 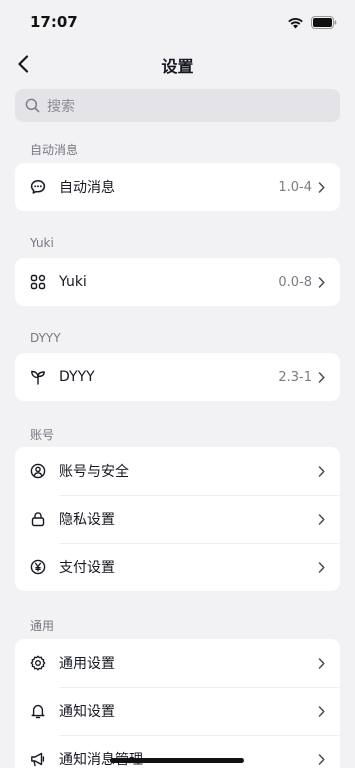 I want to click on settings-row-payment: 支付设置, so click(x=177, y=567).